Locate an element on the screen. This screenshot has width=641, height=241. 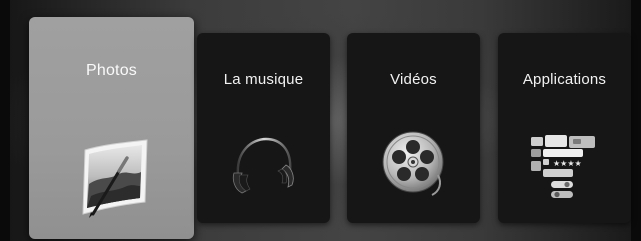
photos-icon is located at coordinates (115, 178).